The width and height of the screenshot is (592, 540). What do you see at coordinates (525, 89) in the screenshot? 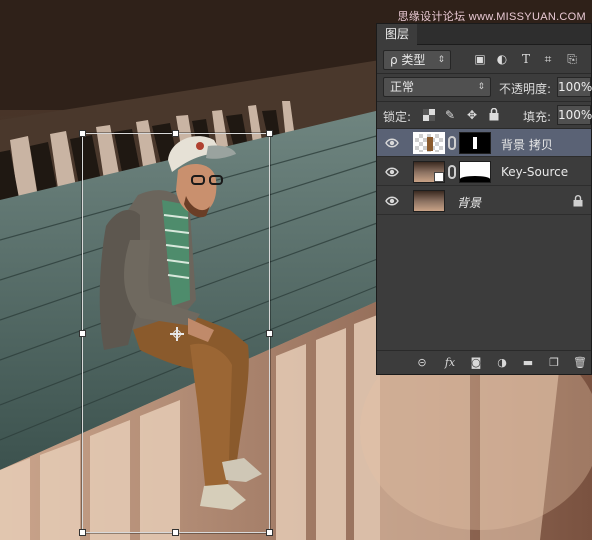
I see `opacity-label: 不透明度:` at bounding box center [525, 89].